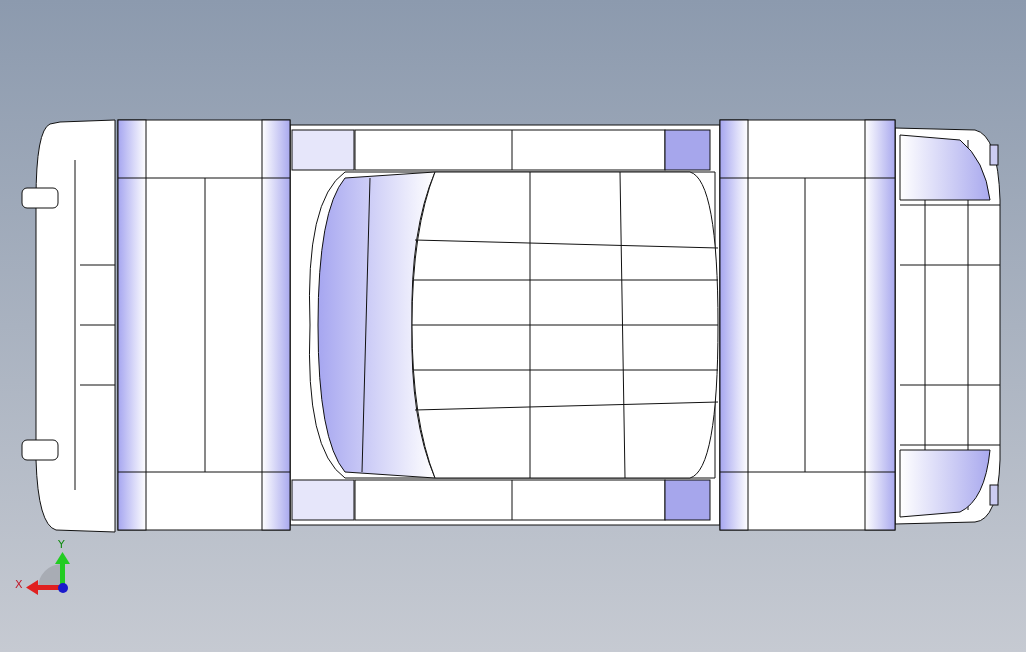 The height and width of the screenshot is (652, 1026). I want to click on y-axis-label: Y, so click(61, 544).